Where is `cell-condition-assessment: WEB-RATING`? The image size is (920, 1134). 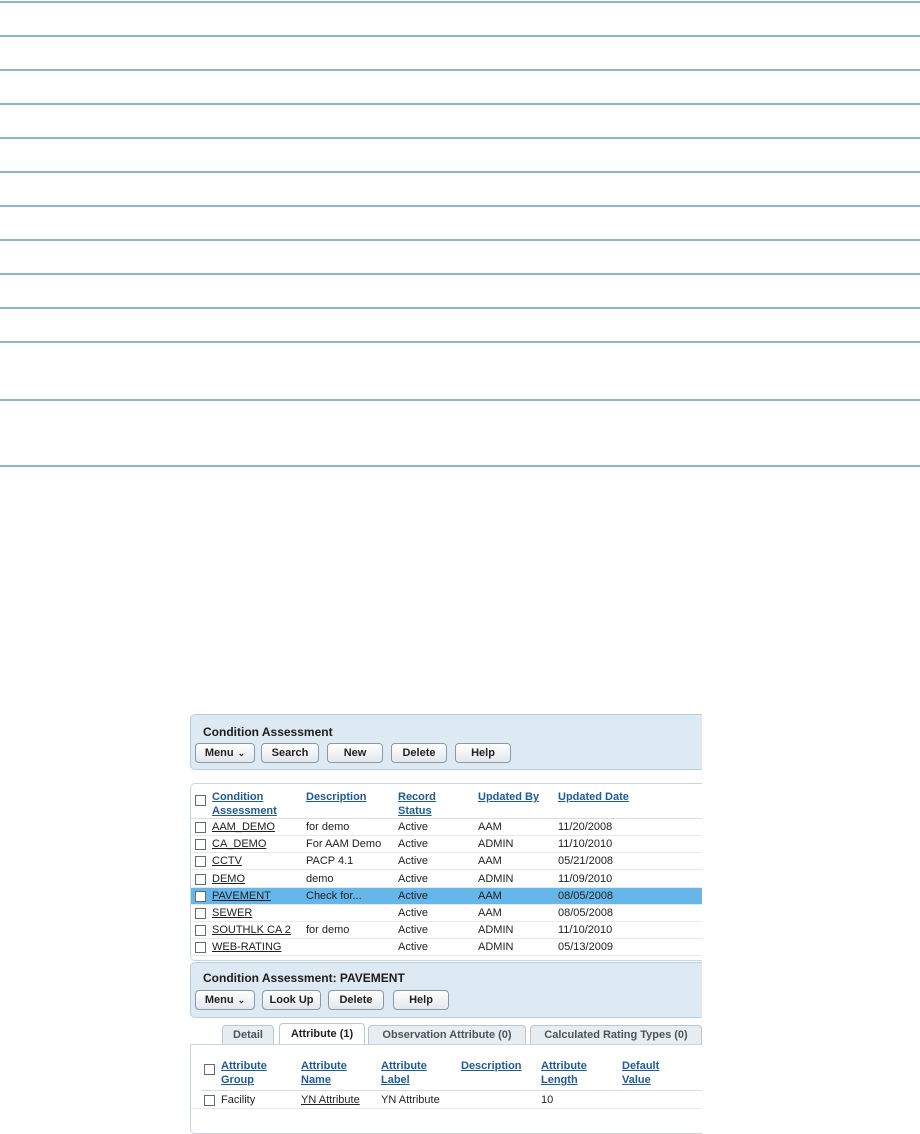
cell-condition-assessment: WEB-RATING is located at coordinates (246, 947).